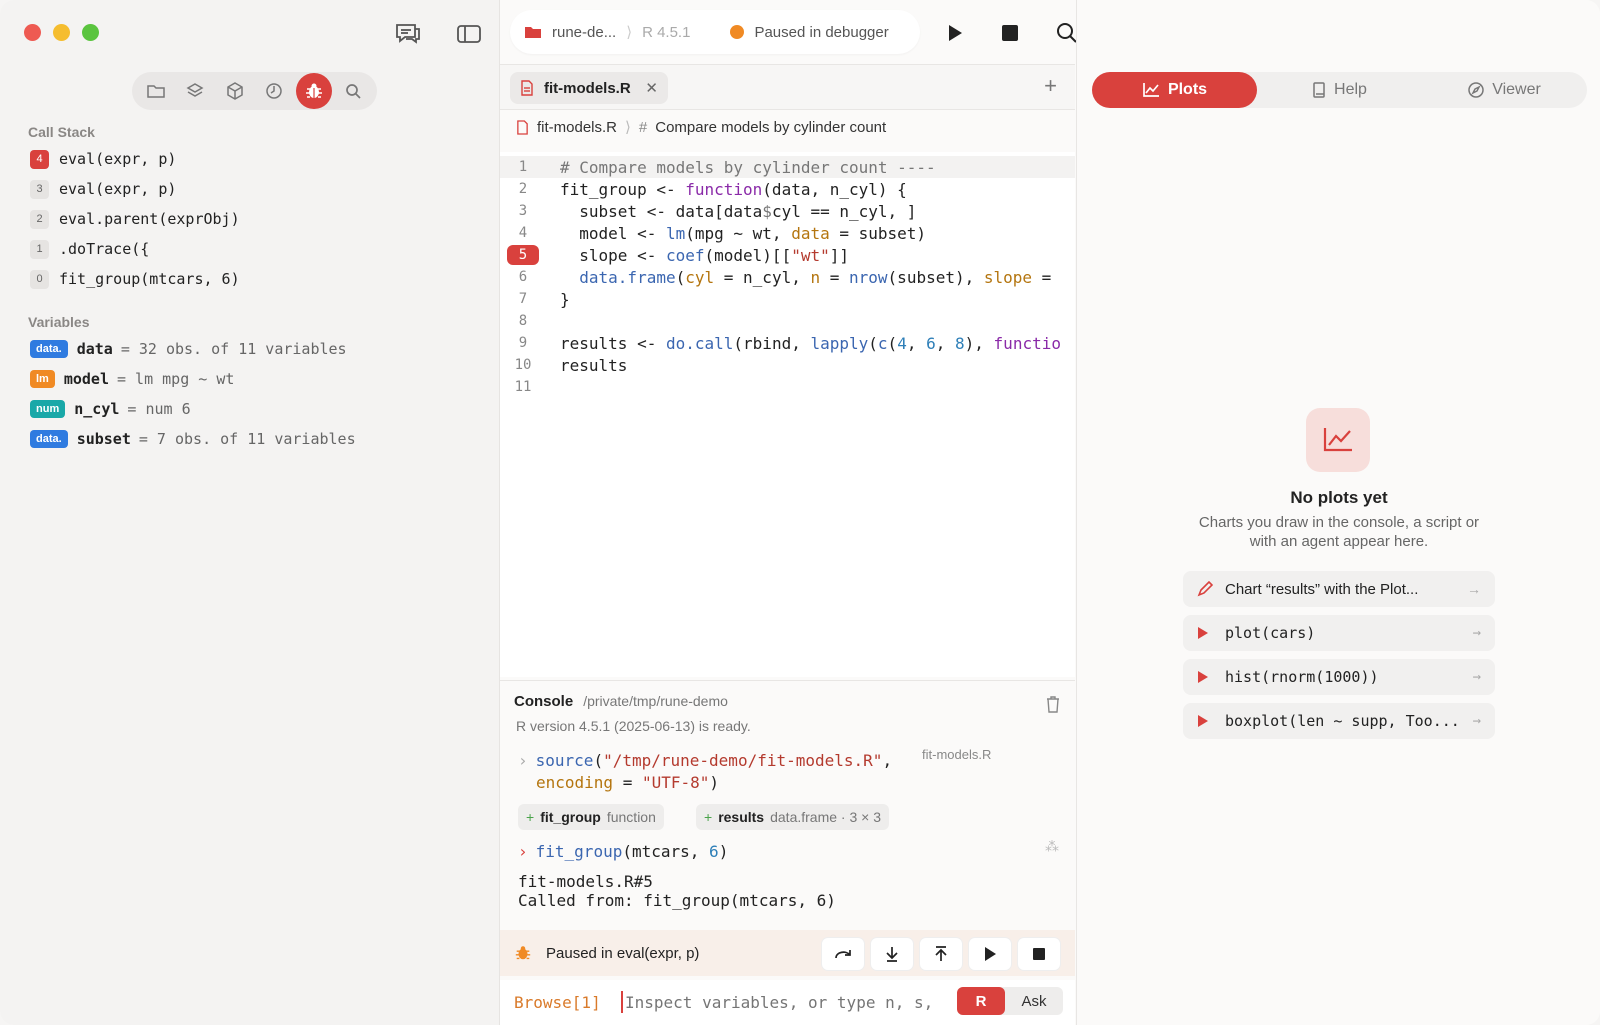 This screenshot has height=1025, width=1600. I want to click on line-number: 9, so click(523, 343).